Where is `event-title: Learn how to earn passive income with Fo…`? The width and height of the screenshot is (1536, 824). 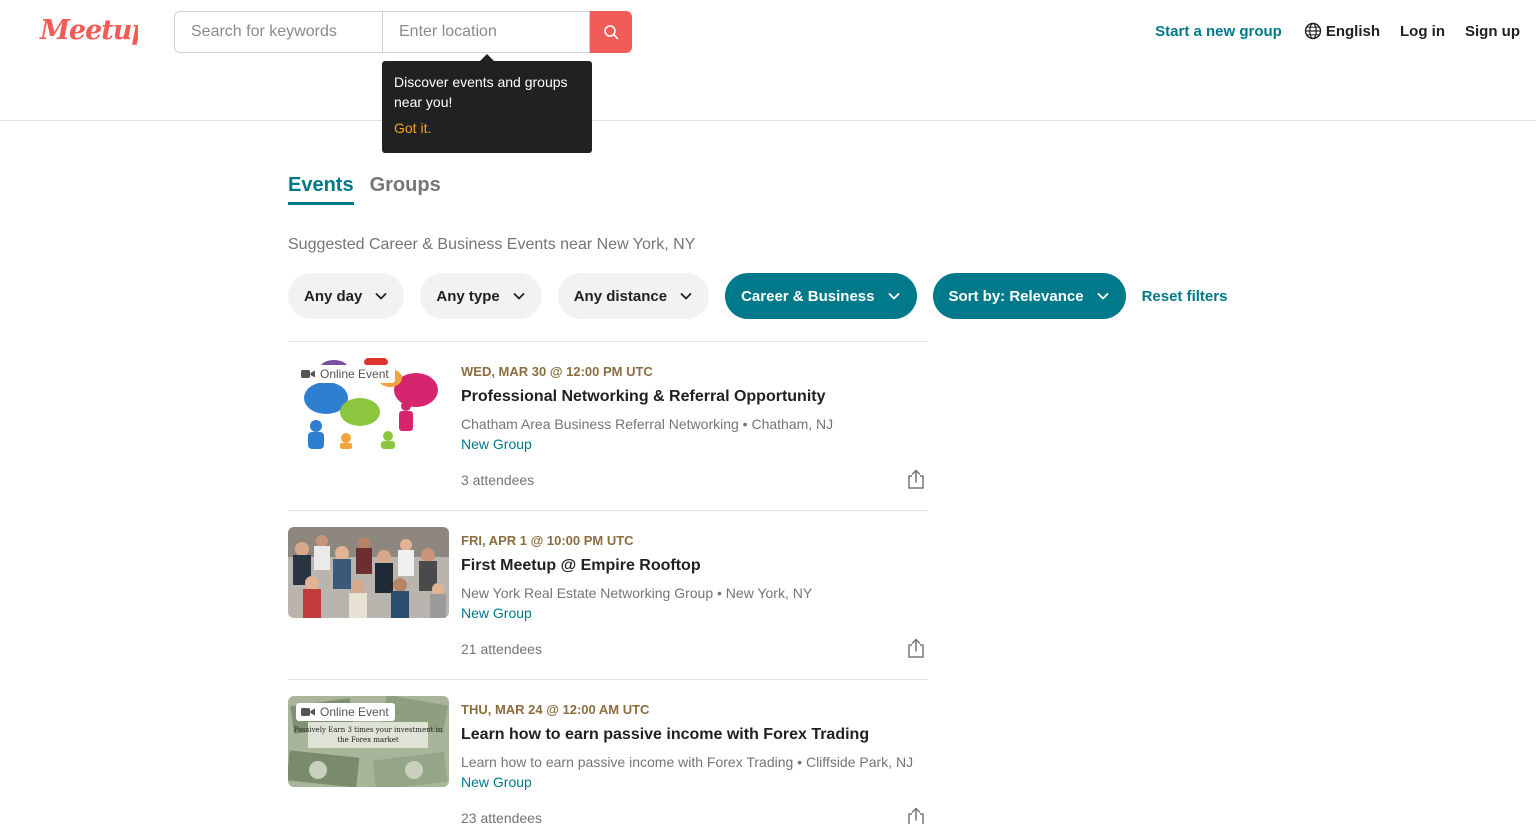 event-title: Learn how to earn passive income with Fo… is located at coordinates (665, 735).